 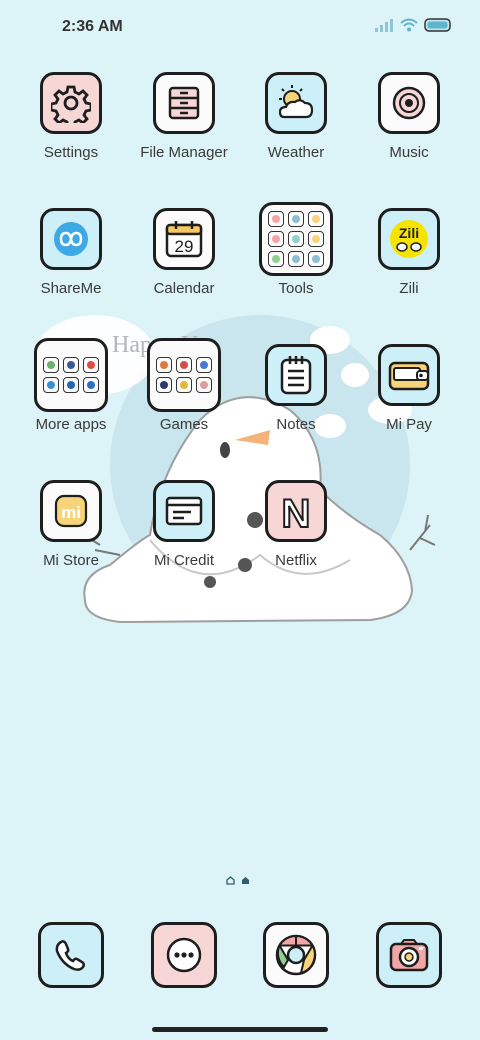 I want to click on app-label: Mi Store, so click(x=71, y=560).